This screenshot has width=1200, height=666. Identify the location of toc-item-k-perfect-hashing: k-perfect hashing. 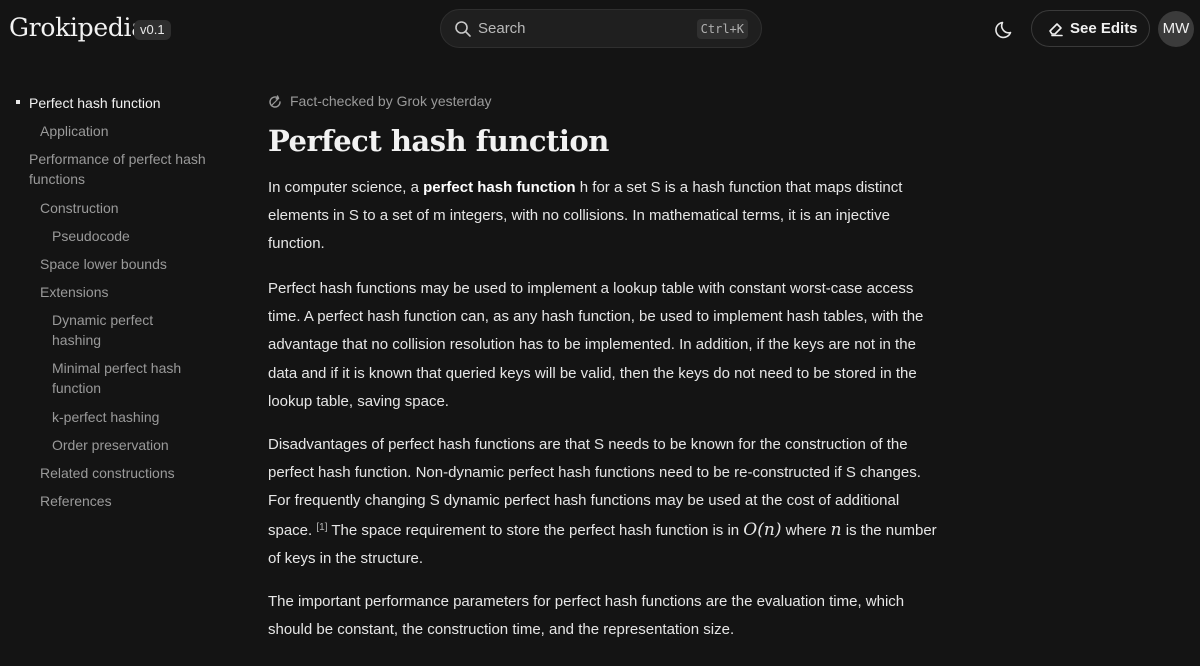
(105, 417).